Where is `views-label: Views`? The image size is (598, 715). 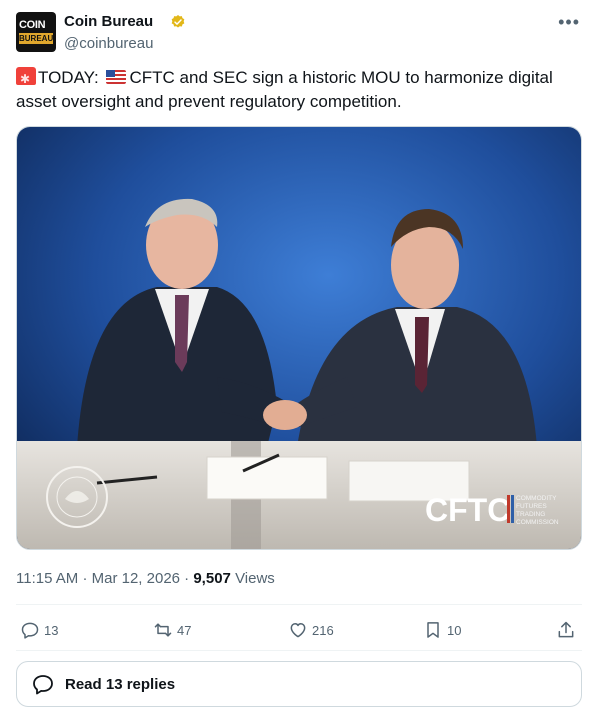
views-label: Views is located at coordinates (255, 578).